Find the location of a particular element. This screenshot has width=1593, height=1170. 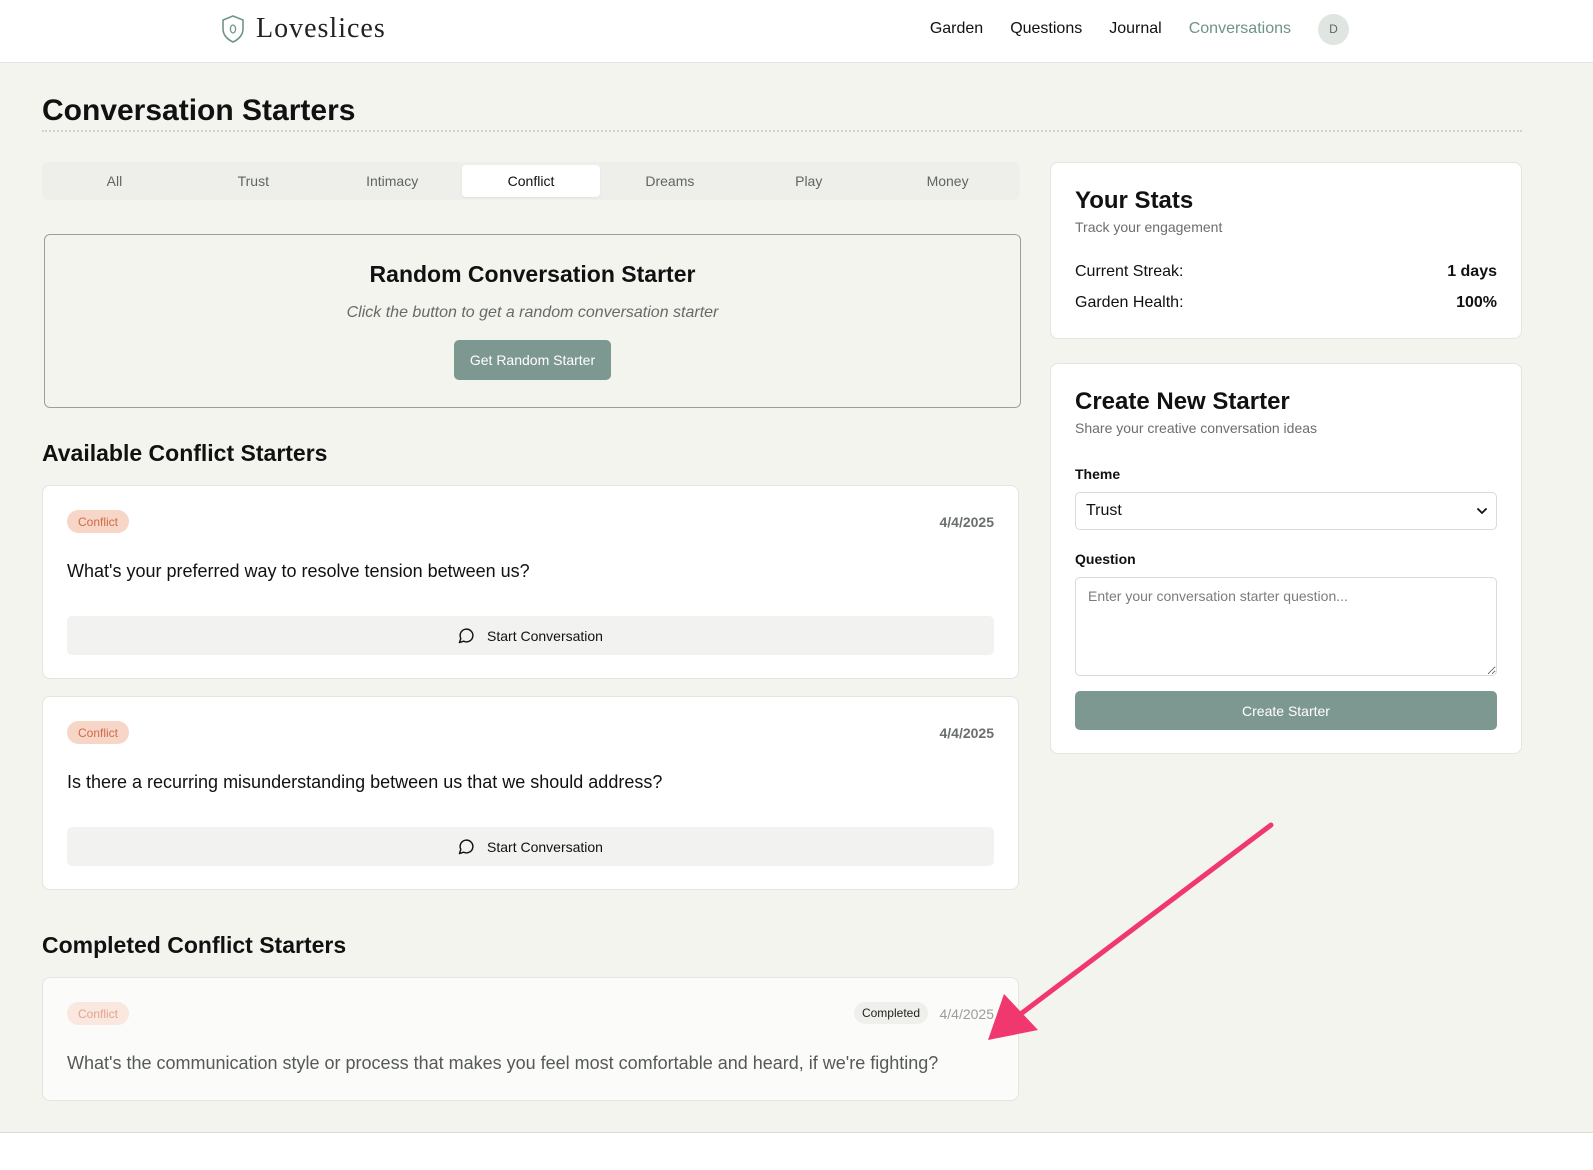

stats-subtitle: Track your engagement is located at coordinates (1149, 227).